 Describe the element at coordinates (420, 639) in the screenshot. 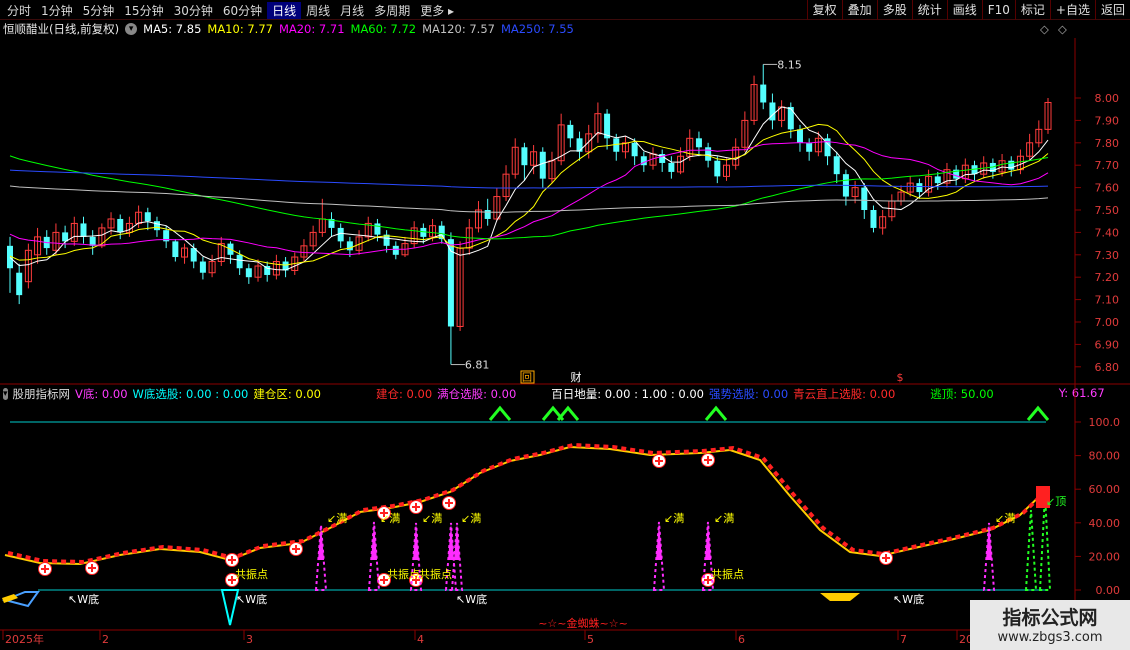

I see `date-label: 4` at that location.